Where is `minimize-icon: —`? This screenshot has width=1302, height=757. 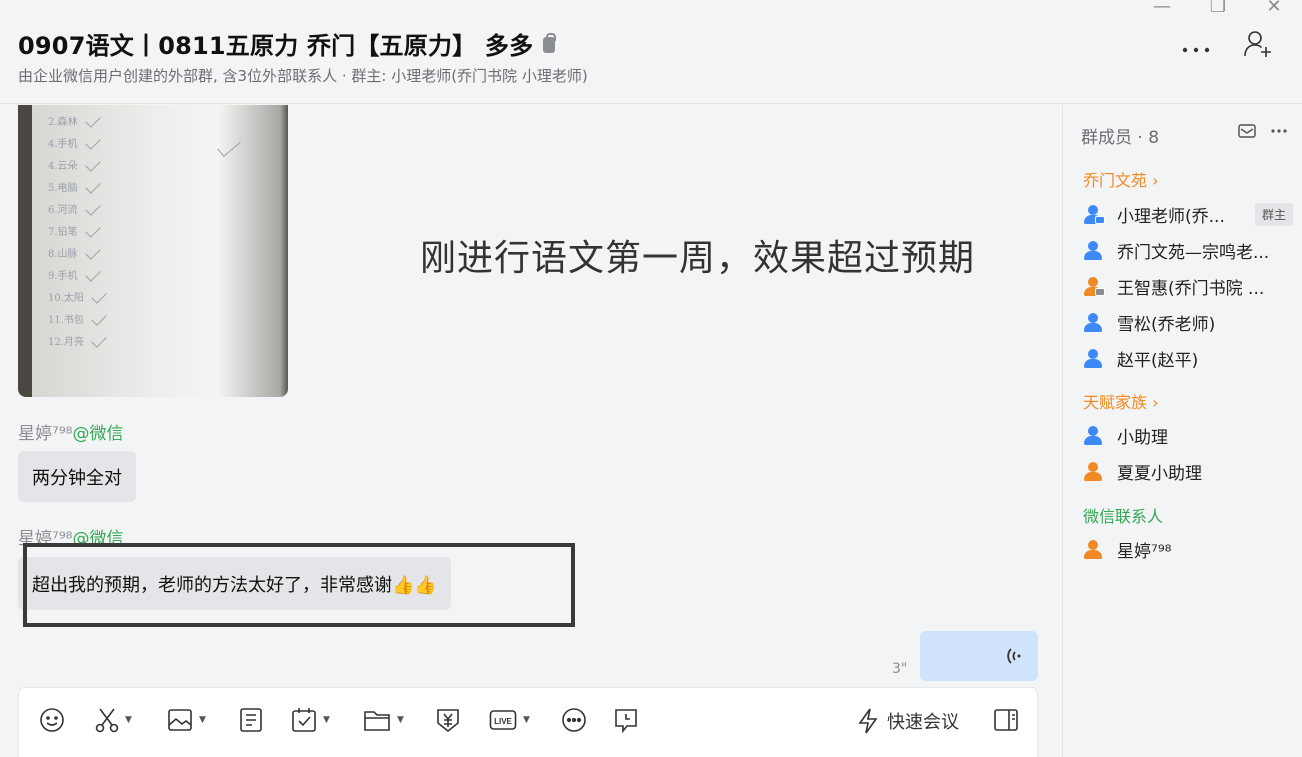
minimize-icon: — is located at coordinates (1162, 9).